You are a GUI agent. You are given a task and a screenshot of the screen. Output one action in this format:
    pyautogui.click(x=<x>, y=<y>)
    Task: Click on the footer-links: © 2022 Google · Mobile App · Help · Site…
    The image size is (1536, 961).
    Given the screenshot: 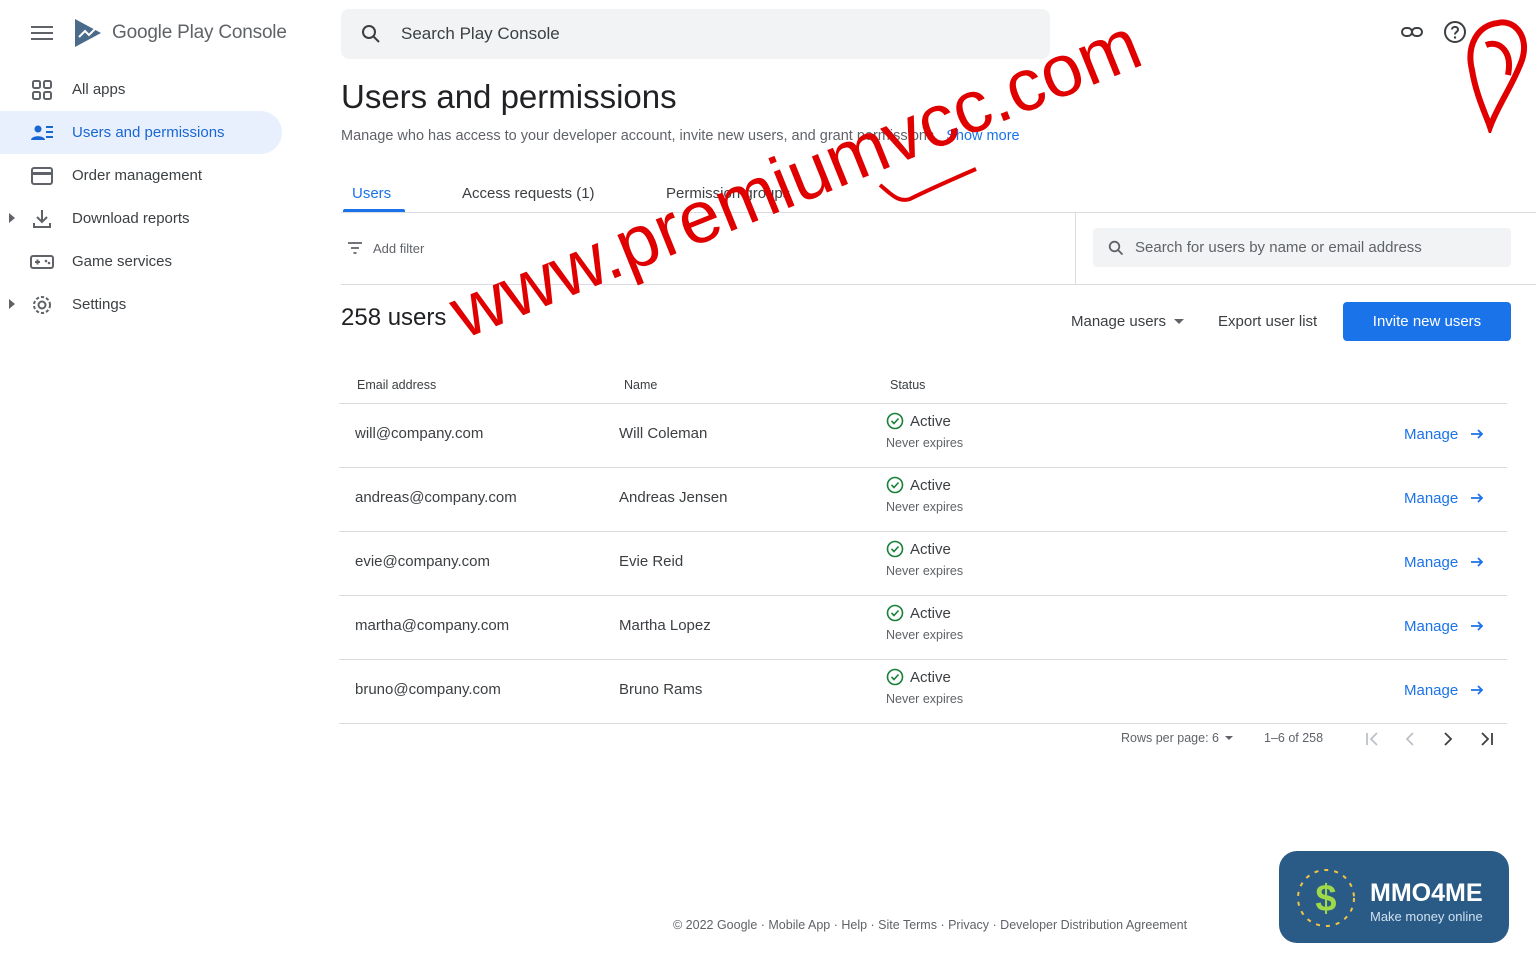 What is the action you would take?
    pyautogui.click(x=930, y=925)
    